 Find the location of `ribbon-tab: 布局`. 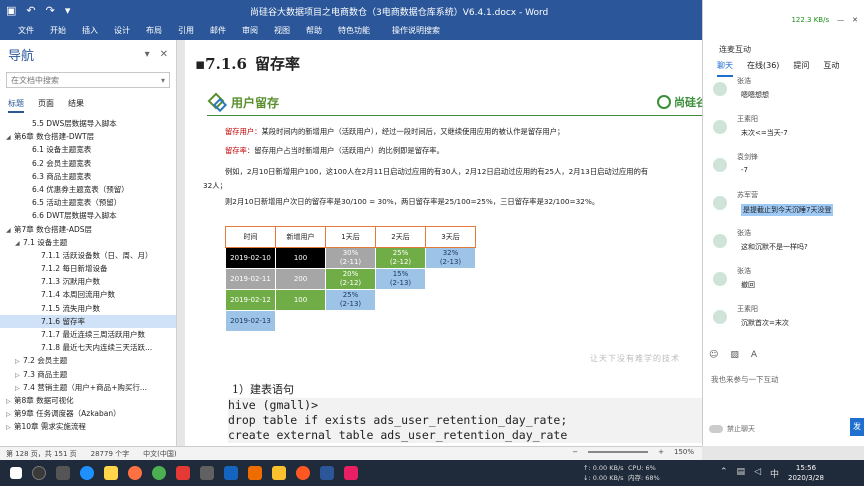

ribbon-tab: 布局 is located at coordinates (154, 31).